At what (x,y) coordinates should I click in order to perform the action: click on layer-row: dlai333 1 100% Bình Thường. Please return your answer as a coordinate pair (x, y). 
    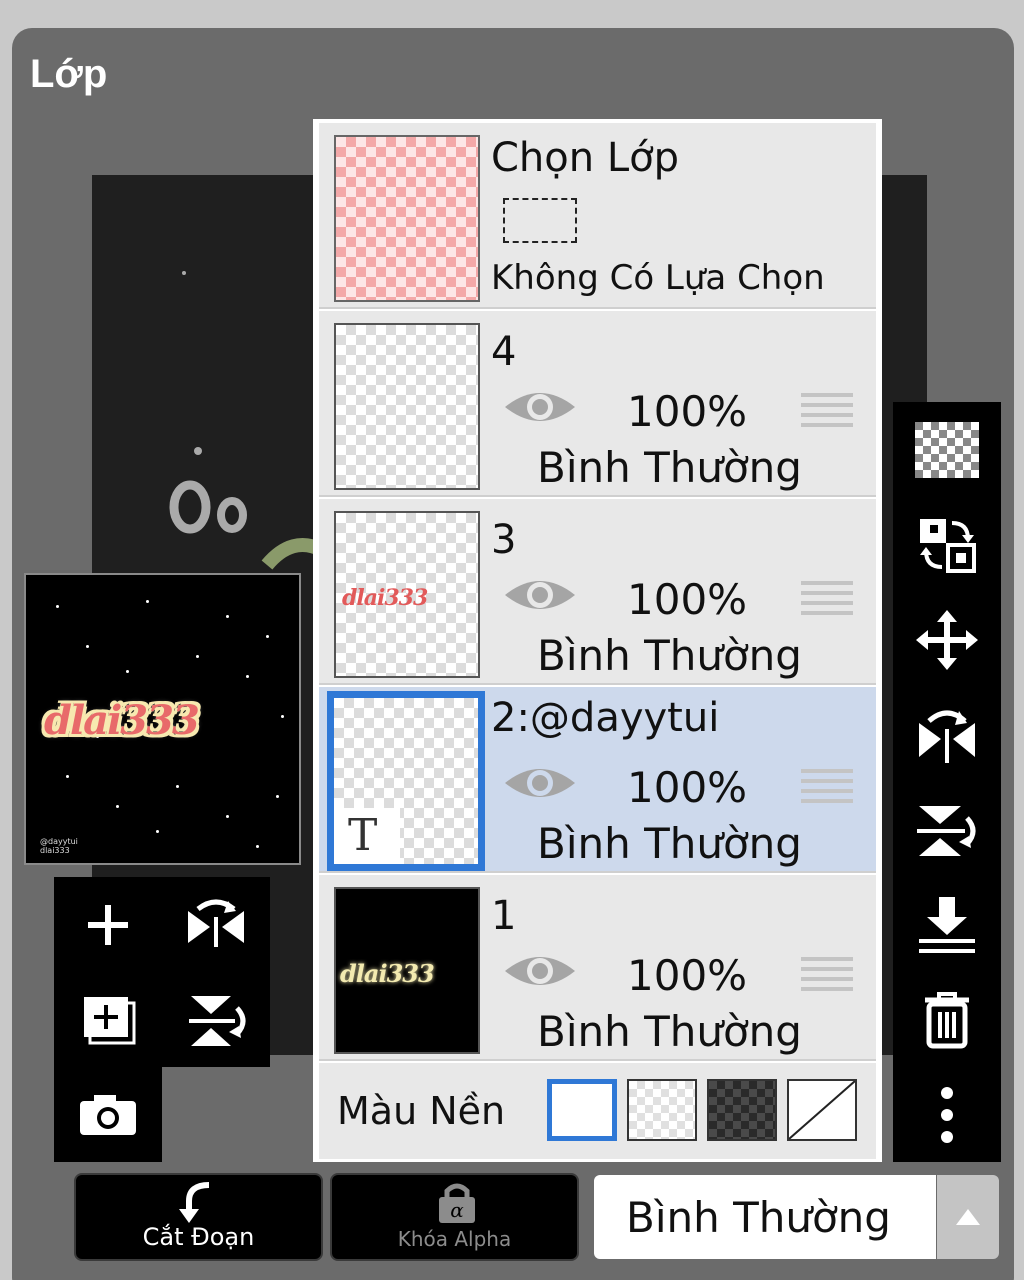
    Looking at the image, I should click on (597, 968).